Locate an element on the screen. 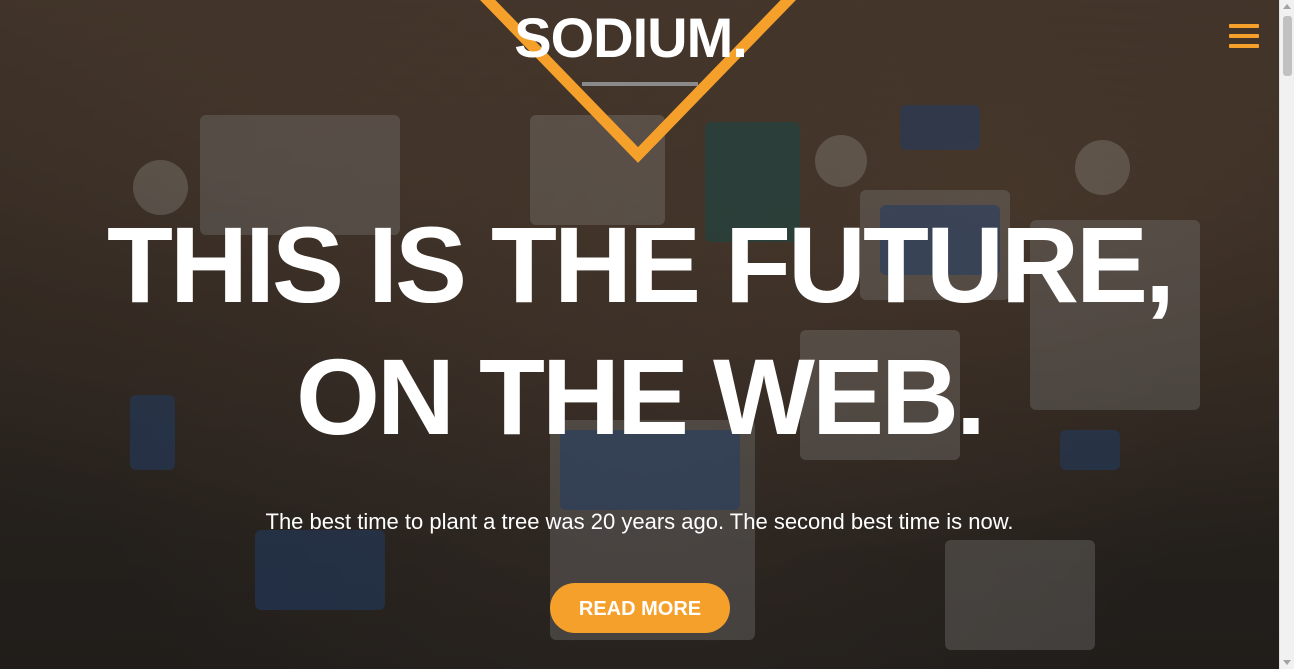 This screenshot has width=1294, height=669. menu-bar-top is located at coordinates (1244, 26).